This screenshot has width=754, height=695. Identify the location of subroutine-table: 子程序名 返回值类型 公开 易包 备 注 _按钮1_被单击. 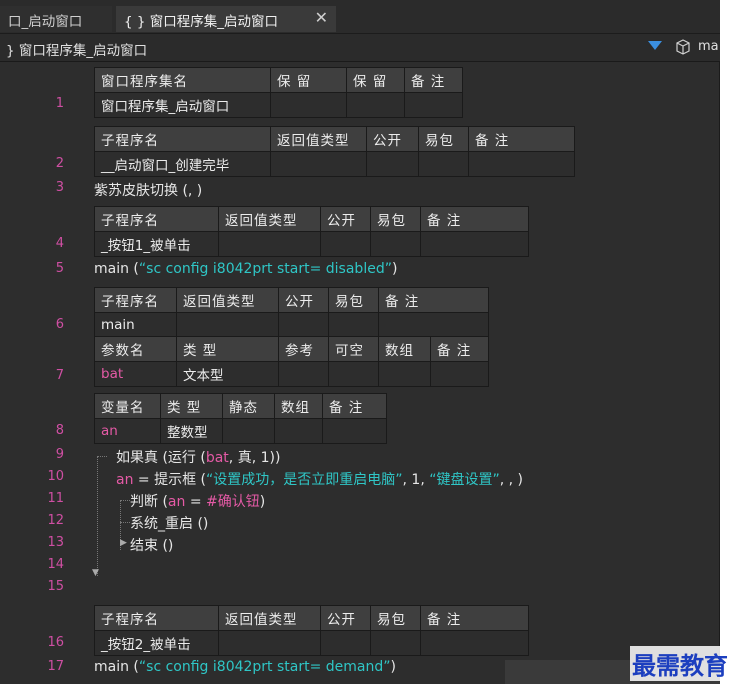
(311, 231).